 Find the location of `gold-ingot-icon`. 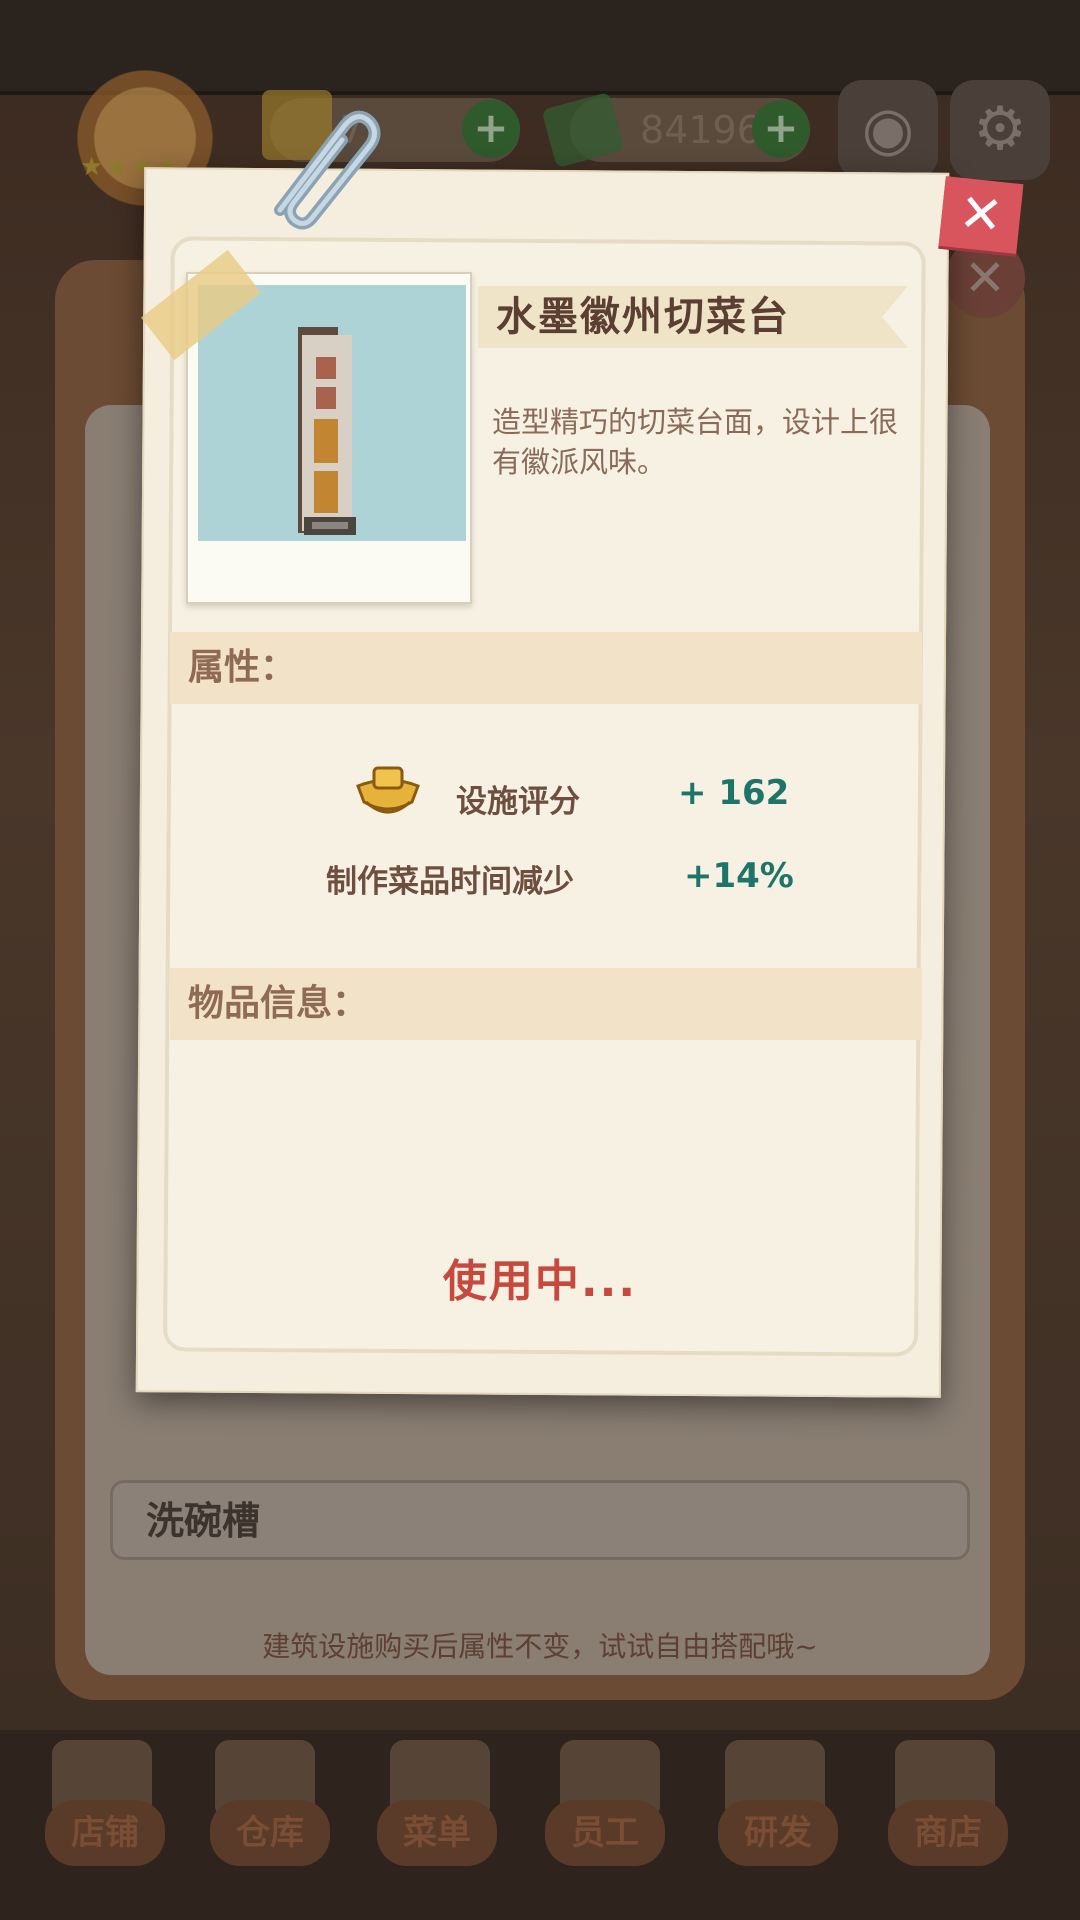

gold-ingot-icon is located at coordinates (388, 790).